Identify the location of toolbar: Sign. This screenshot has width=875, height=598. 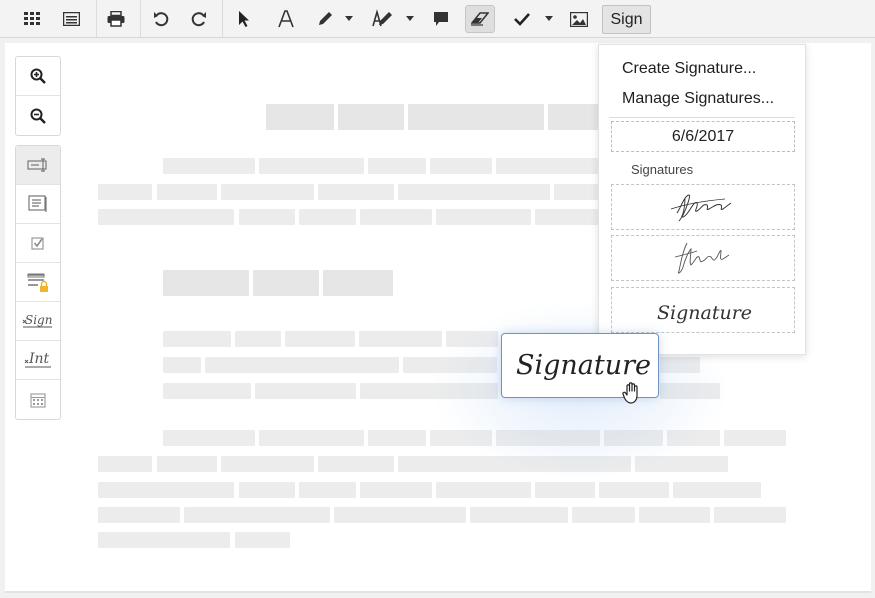
(437, 19).